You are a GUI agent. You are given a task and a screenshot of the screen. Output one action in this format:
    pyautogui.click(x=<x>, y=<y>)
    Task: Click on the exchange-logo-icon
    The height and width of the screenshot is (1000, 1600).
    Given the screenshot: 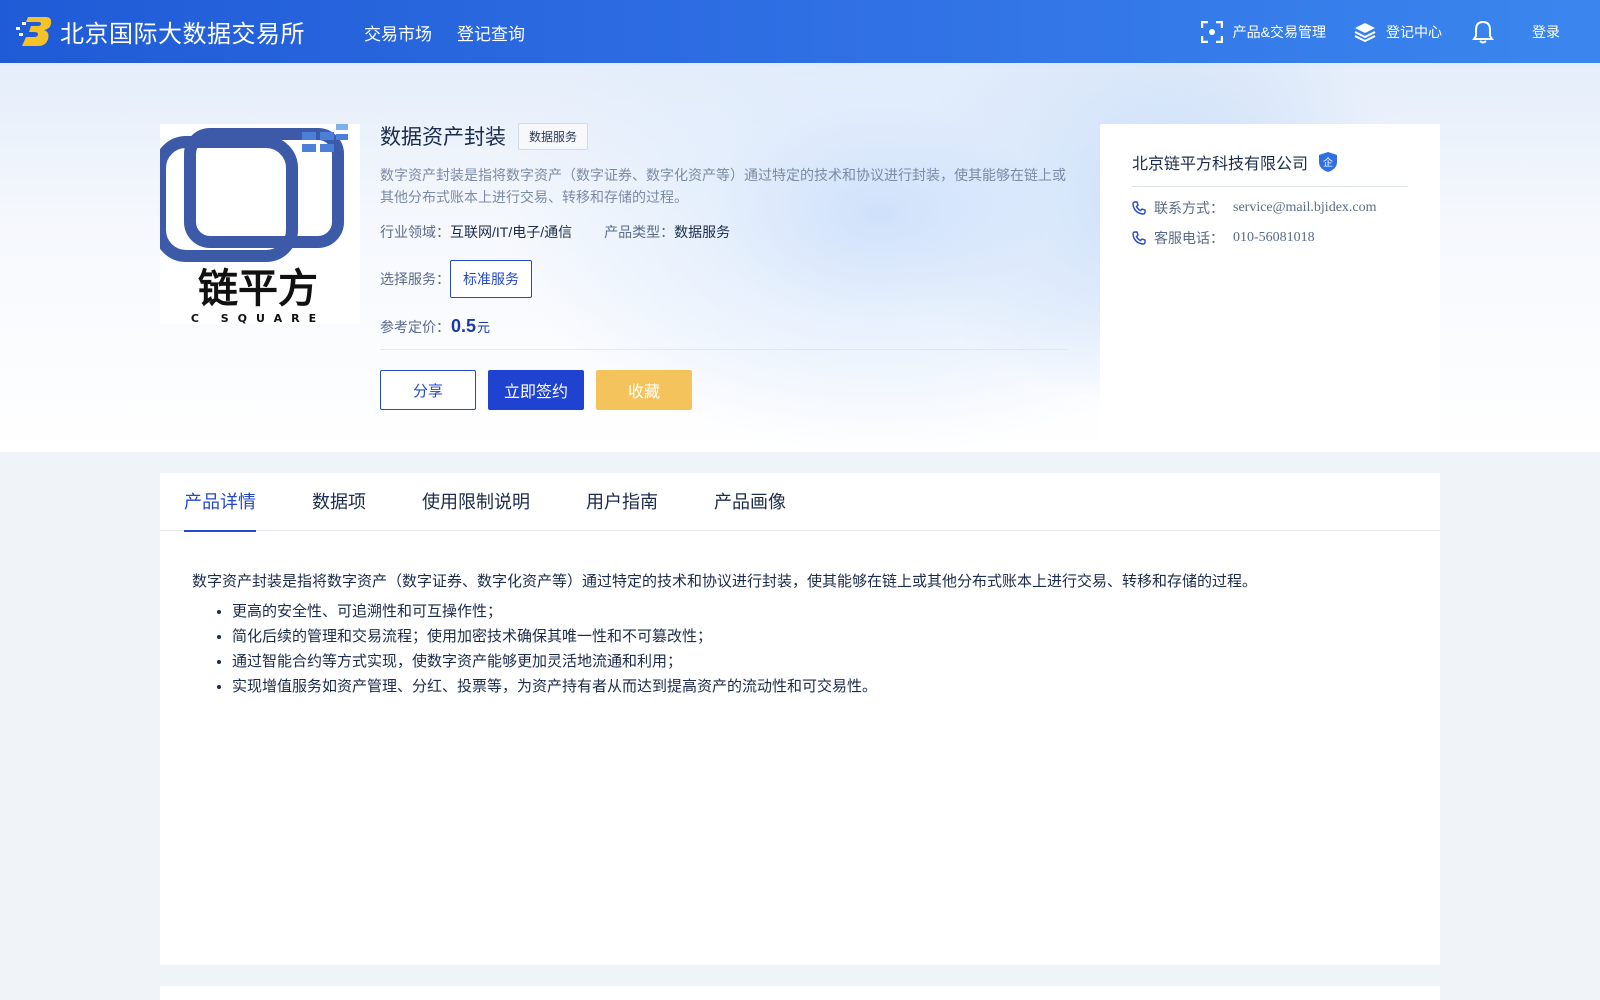 What is the action you would take?
    pyautogui.click(x=34, y=31)
    